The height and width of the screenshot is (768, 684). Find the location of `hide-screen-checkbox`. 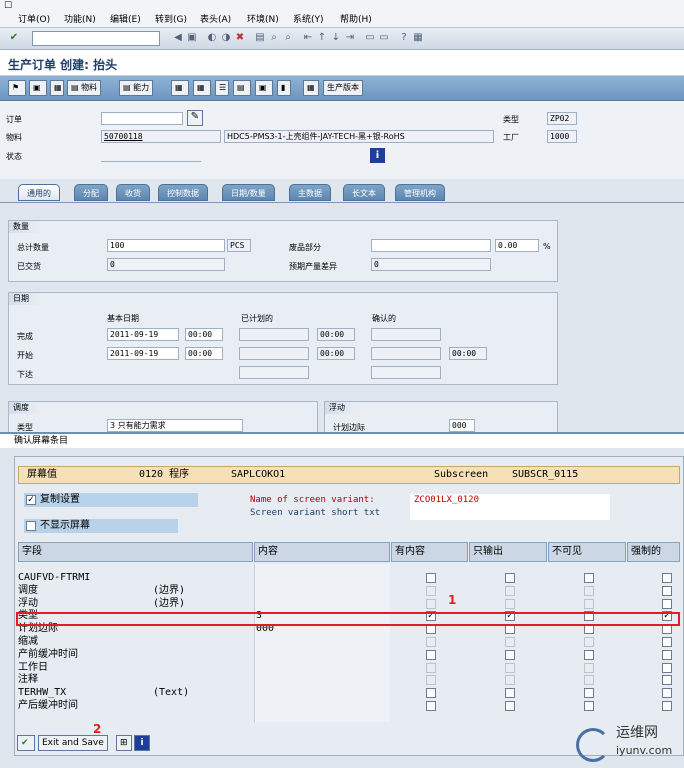

hide-screen-checkbox is located at coordinates (31, 526).